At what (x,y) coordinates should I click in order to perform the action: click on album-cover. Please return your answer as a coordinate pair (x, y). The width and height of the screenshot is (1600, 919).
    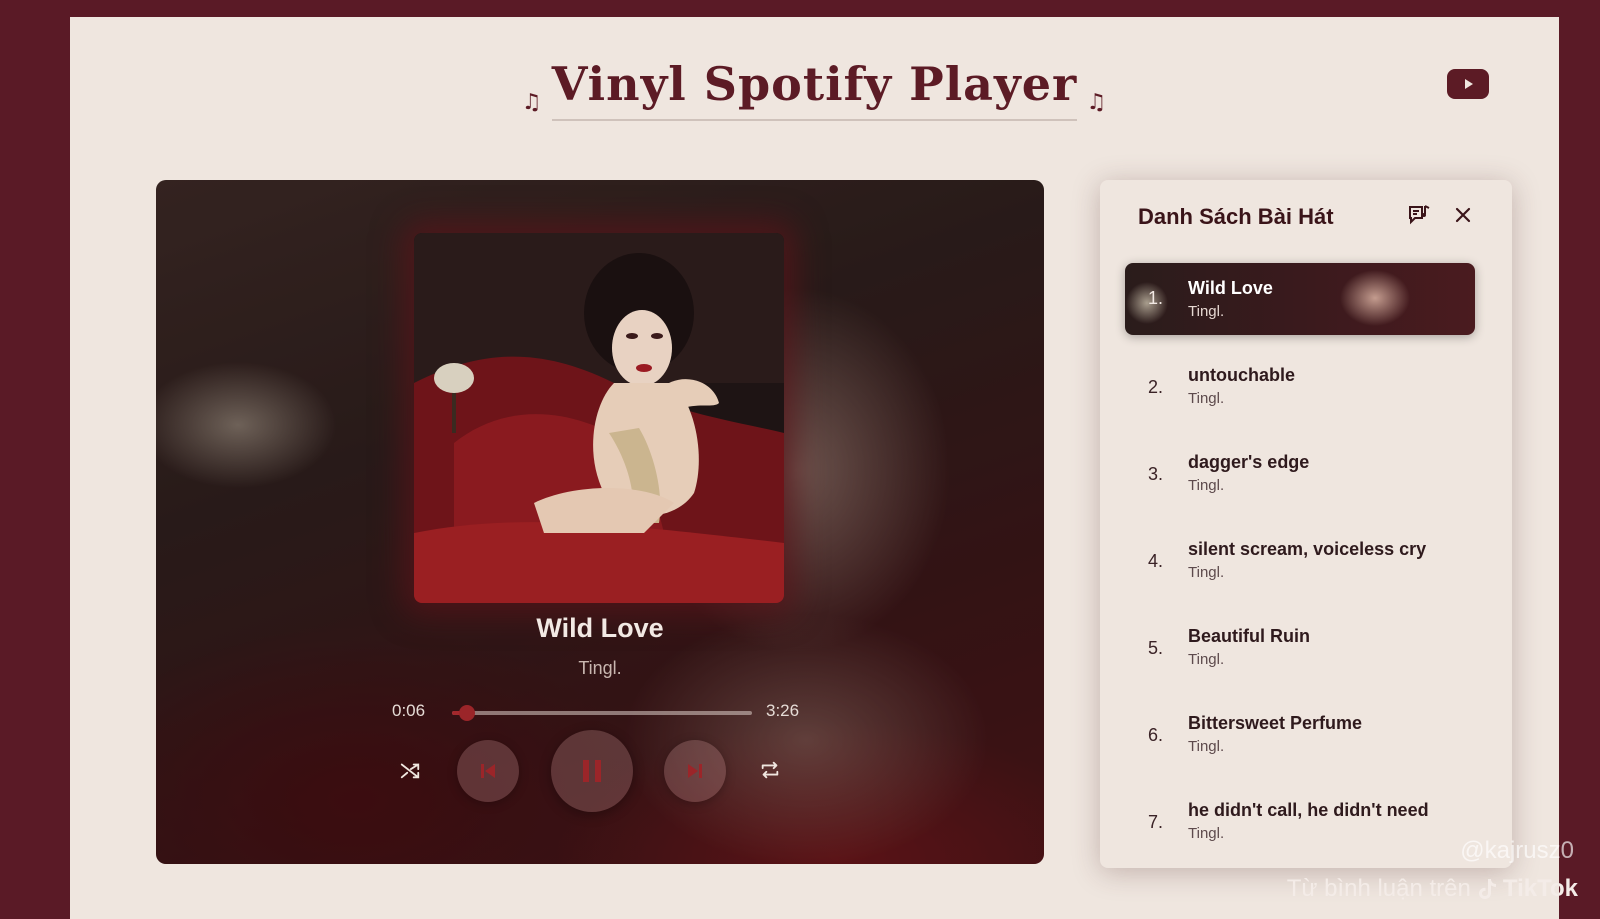
    Looking at the image, I should click on (599, 418).